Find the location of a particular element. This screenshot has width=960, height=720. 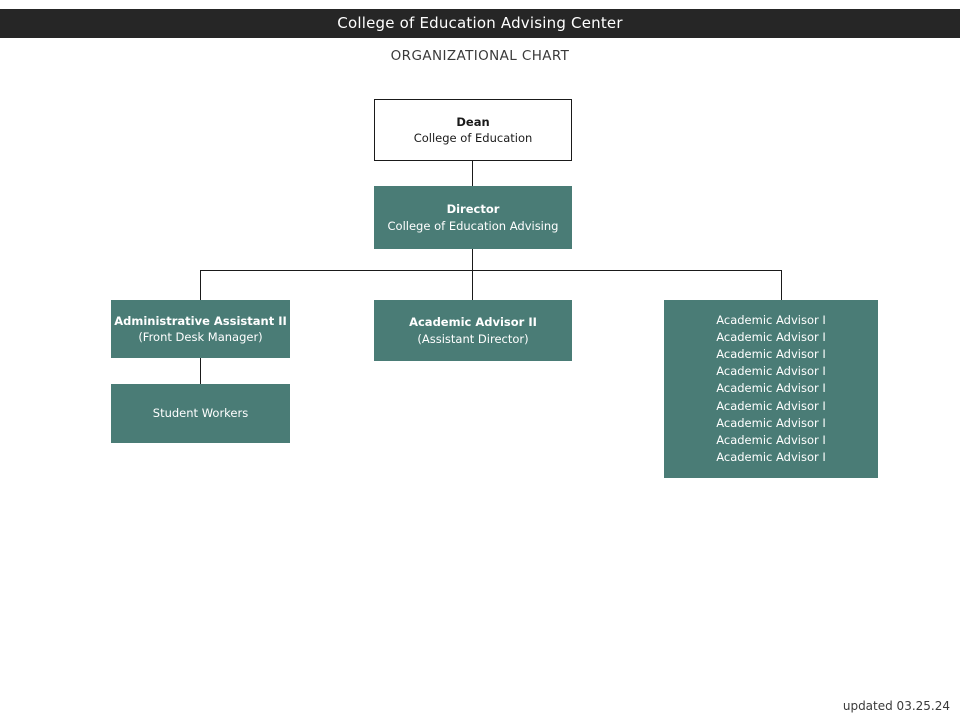

slide-title: College of Education Advising Center is located at coordinates (480, 23).